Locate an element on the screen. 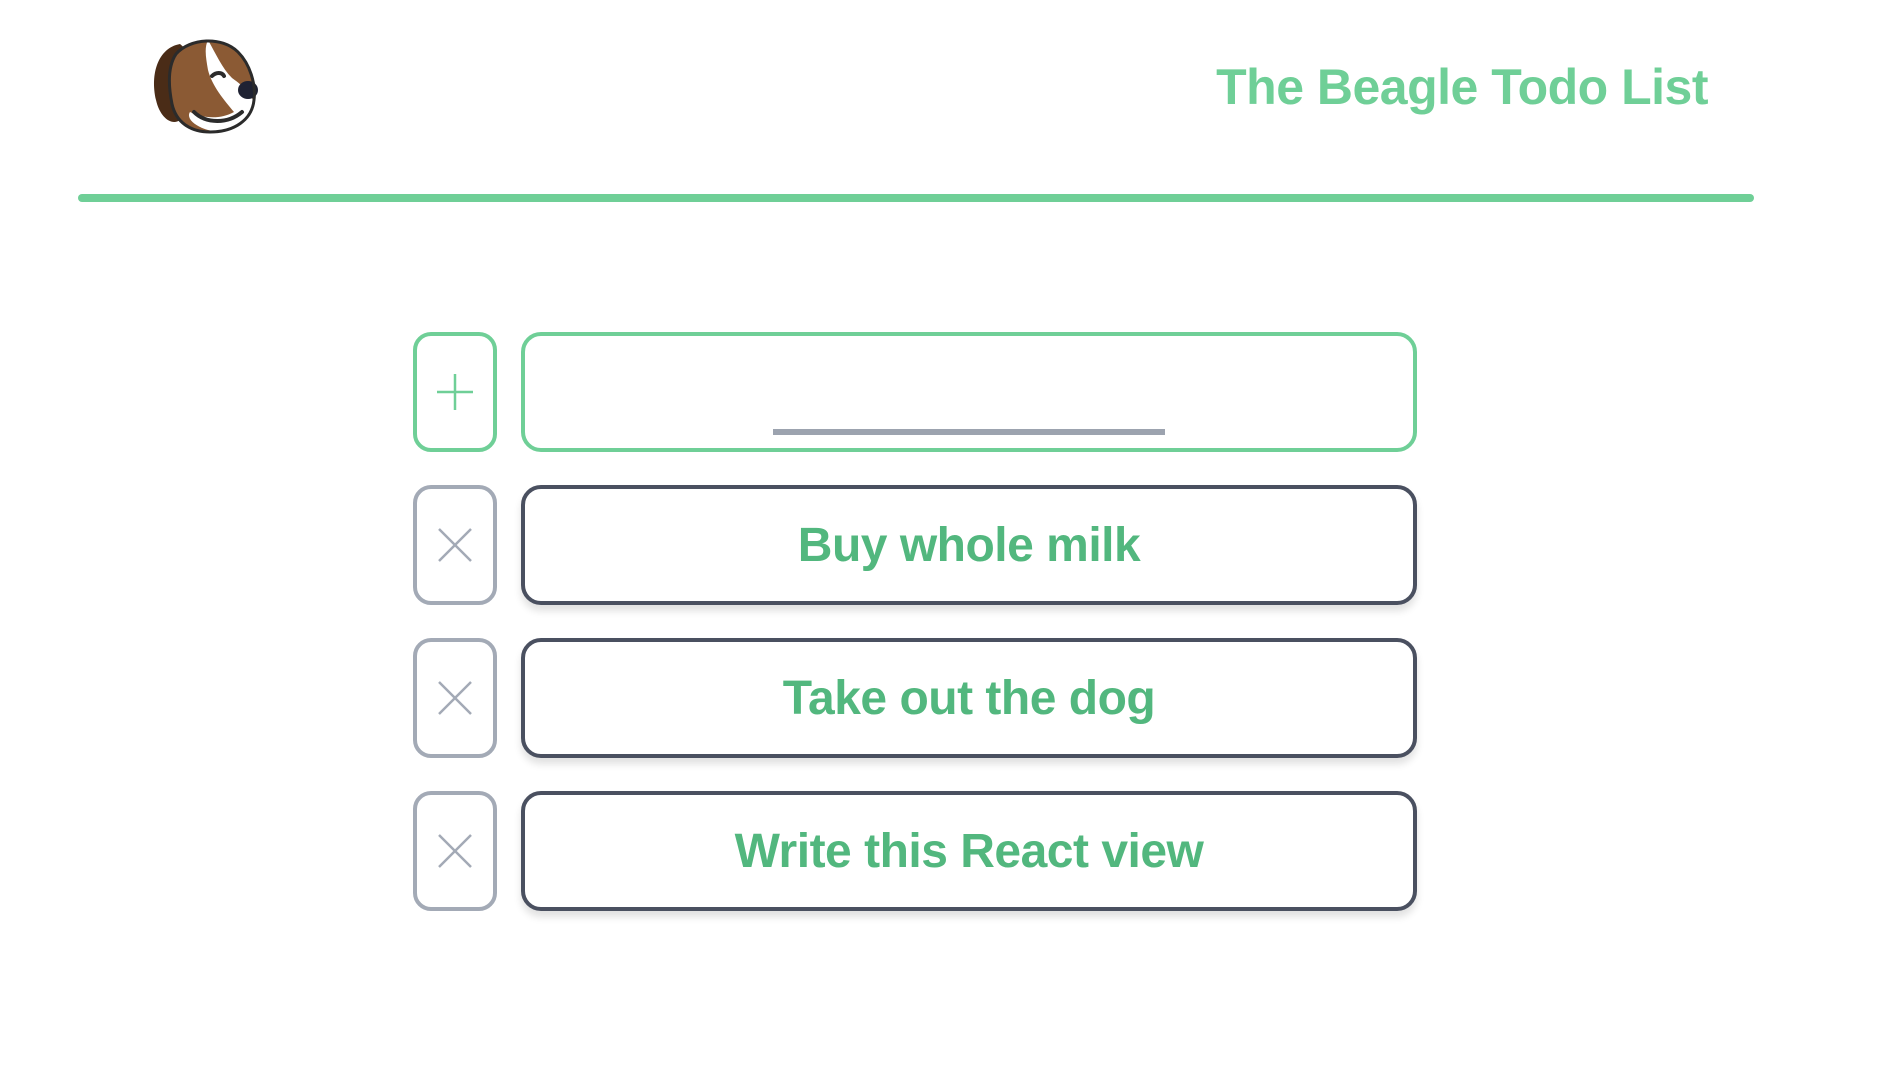  new-todo-row is located at coordinates (915, 392).